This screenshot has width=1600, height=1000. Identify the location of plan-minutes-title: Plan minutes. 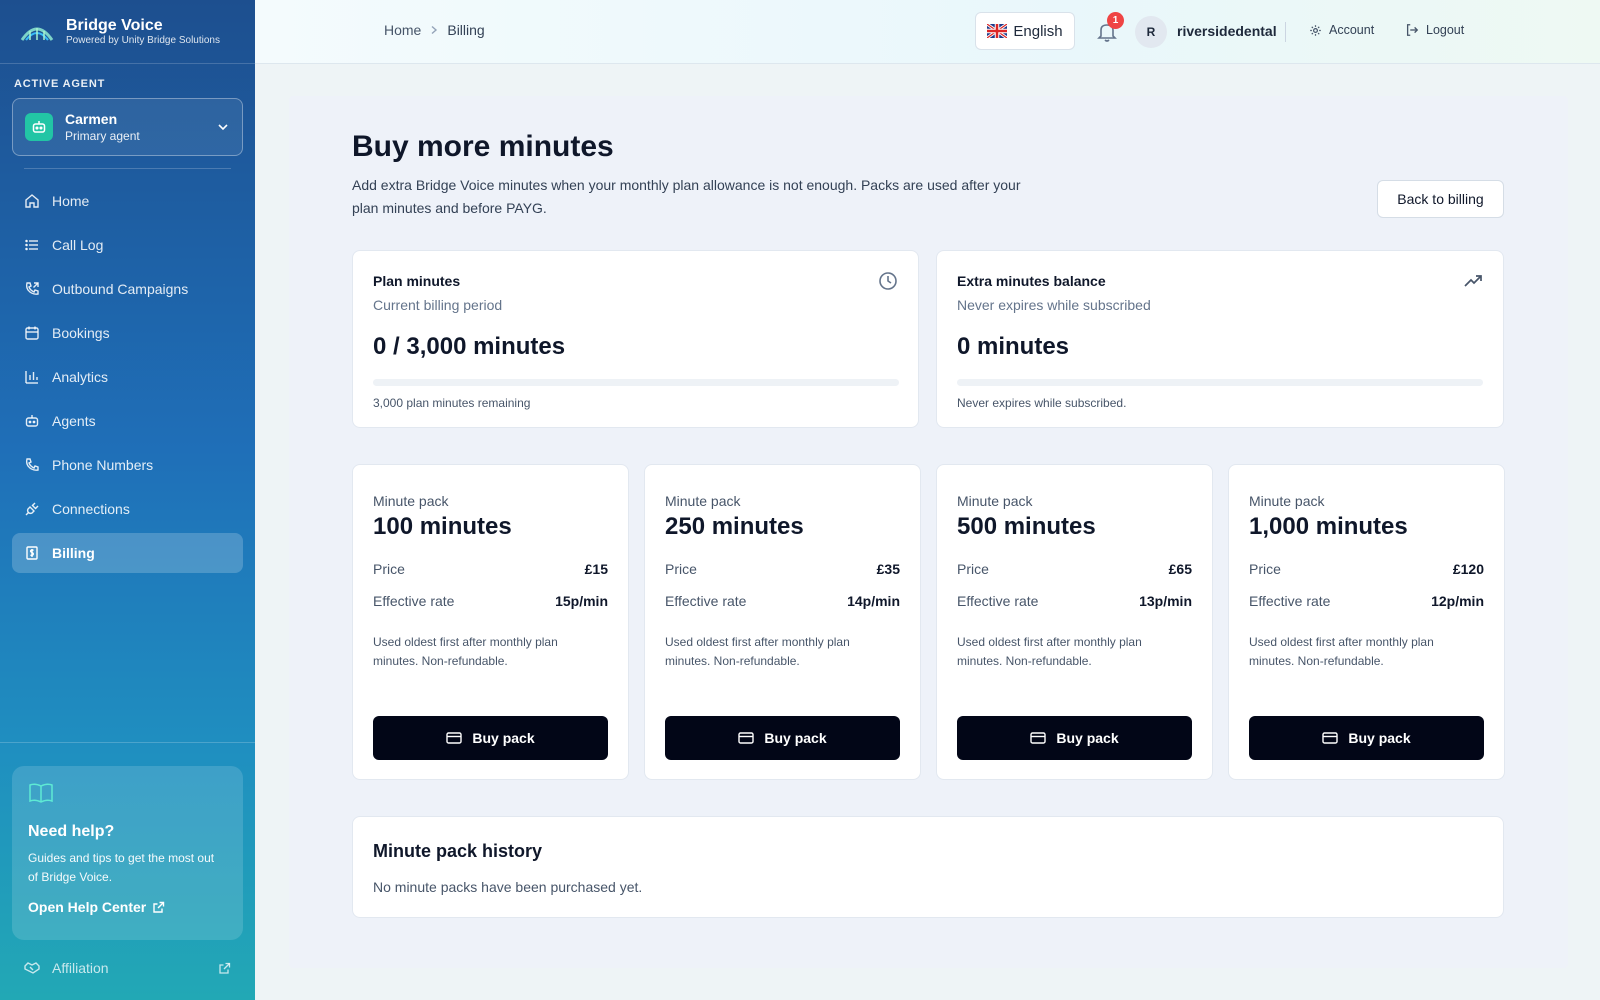
(417, 281).